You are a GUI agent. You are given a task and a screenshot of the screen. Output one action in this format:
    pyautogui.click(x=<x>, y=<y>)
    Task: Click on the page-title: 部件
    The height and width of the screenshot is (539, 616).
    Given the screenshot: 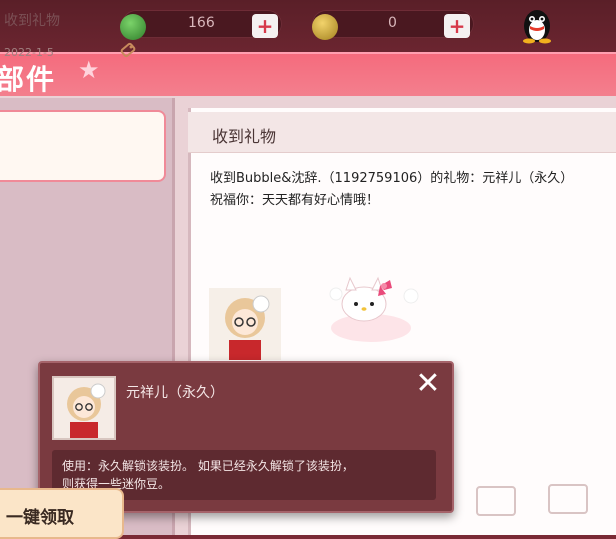 What is the action you would take?
    pyautogui.click(x=28, y=79)
    